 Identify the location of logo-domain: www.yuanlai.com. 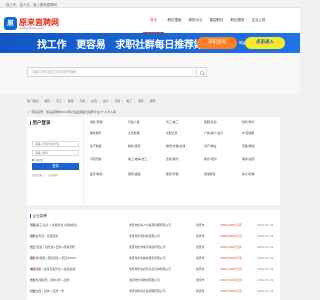
(31, 28).